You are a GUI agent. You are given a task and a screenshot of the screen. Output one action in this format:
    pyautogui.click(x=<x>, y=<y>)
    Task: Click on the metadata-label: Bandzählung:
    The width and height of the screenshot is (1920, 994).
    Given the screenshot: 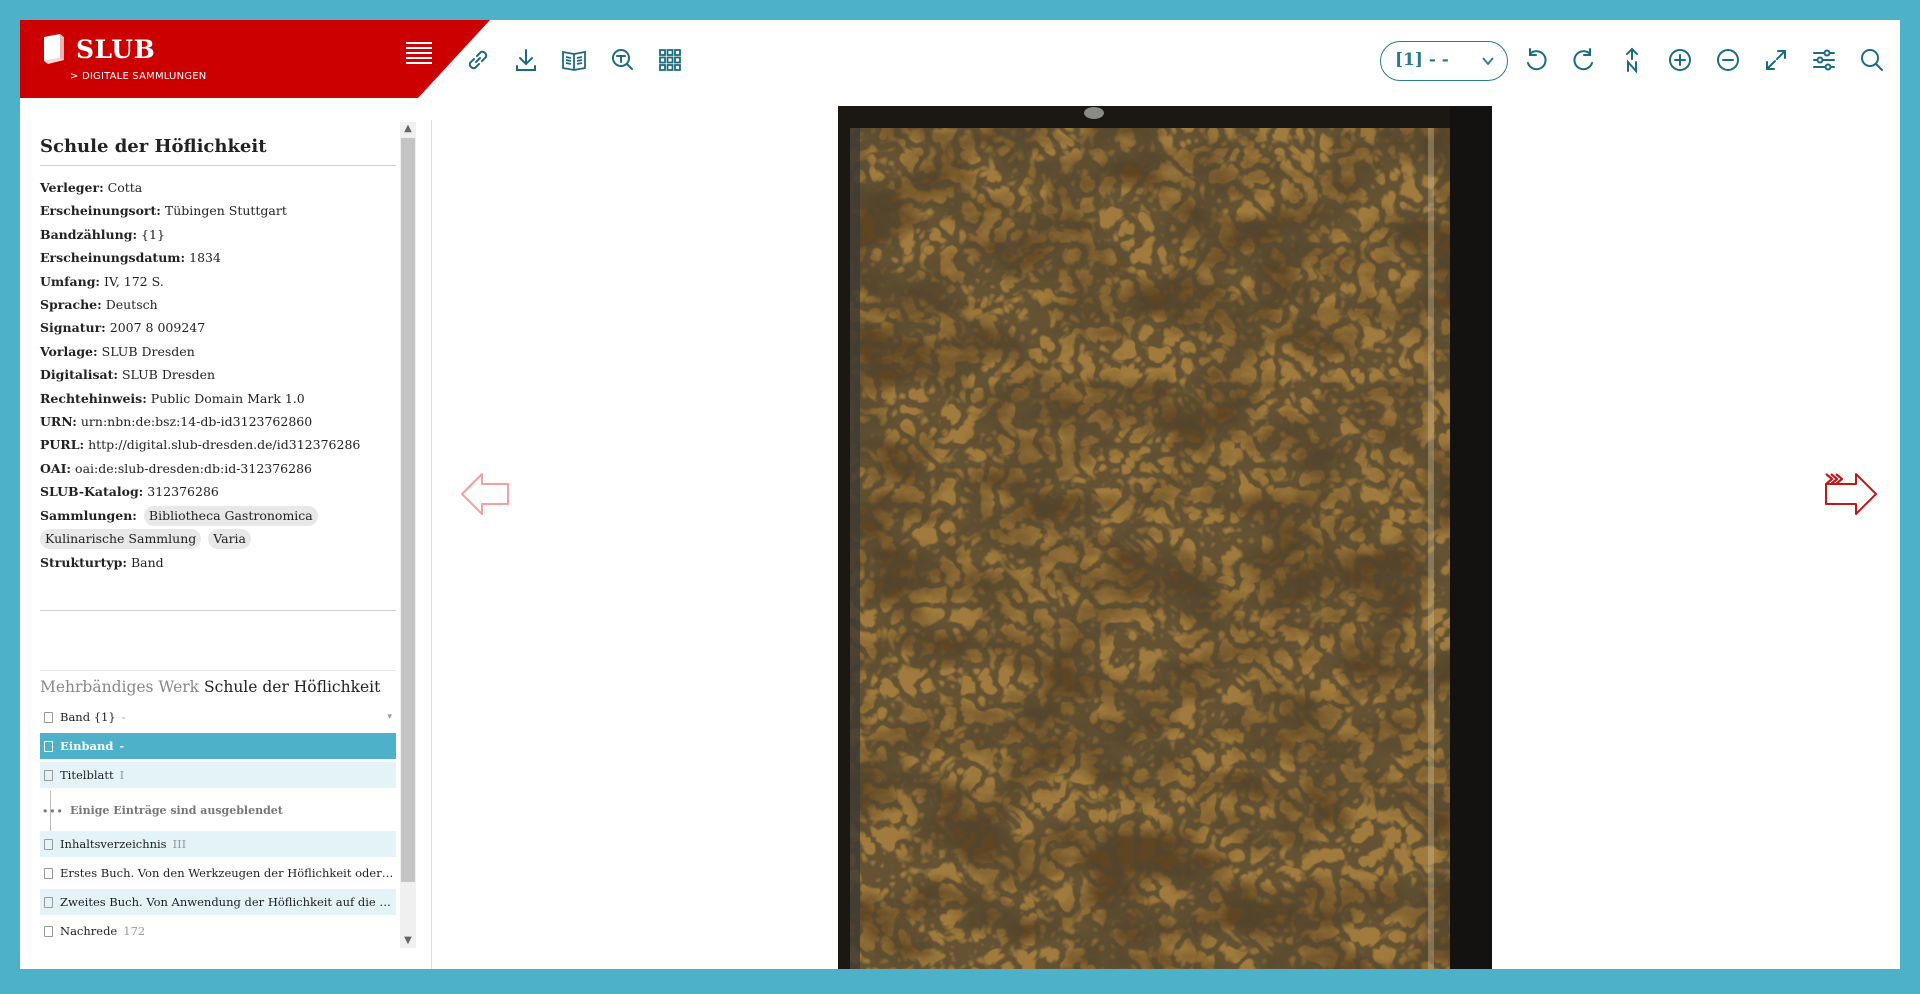 What is the action you would take?
    pyautogui.click(x=89, y=234)
    